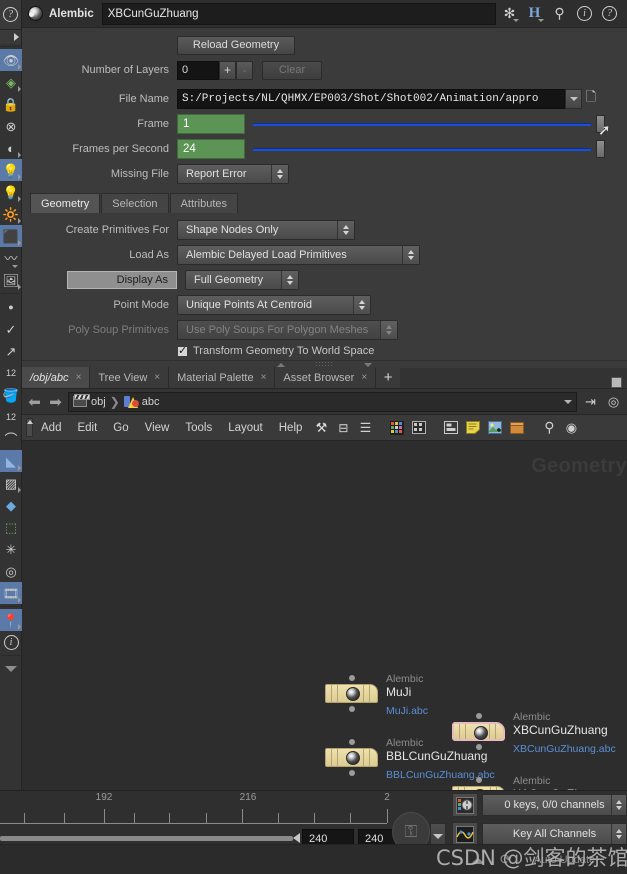 Image resolution: width=627 pixels, height=874 pixels. I want to click on toolbar-drag-handle, so click(29, 427).